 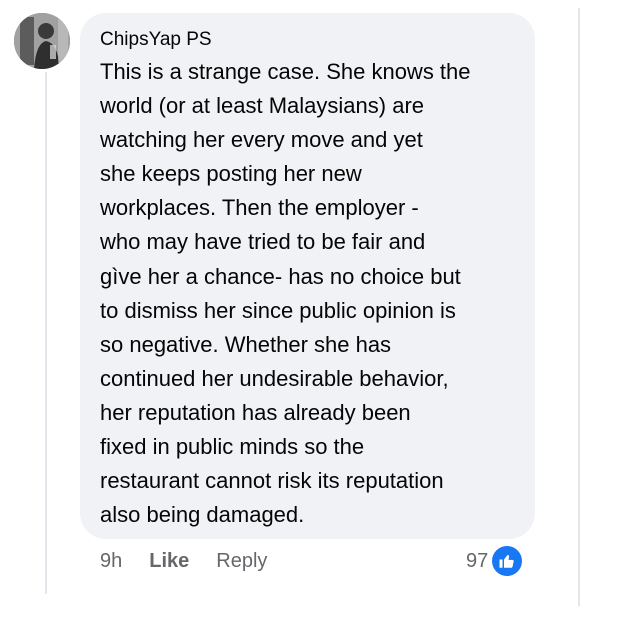 I want to click on comment-line: who may have tried to be fair and, so click(x=263, y=242).